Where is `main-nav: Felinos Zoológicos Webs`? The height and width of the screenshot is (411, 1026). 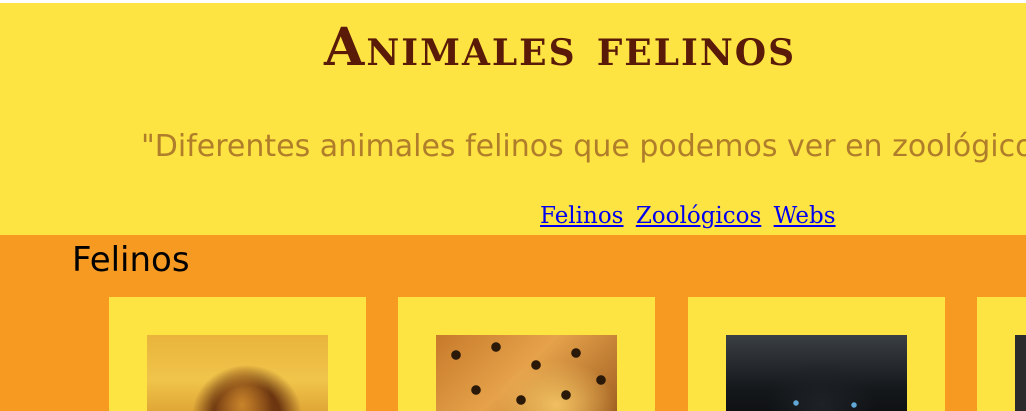
main-nav: Felinos Zoológicos Webs is located at coordinates (690, 216).